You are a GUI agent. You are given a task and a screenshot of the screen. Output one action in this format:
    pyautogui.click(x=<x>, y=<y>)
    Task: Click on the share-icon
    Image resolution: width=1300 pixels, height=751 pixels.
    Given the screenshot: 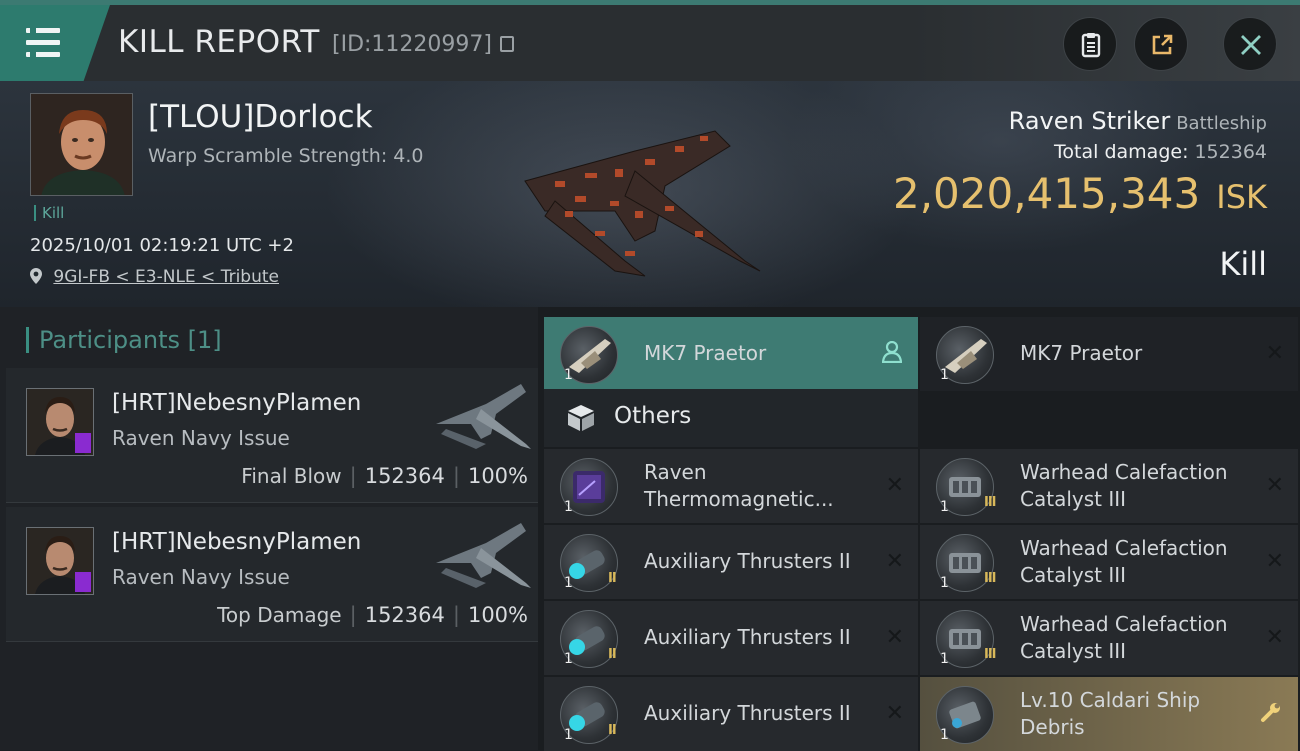 What is the action you would take?
    pyautogui.click(x=1162, y=44)
    